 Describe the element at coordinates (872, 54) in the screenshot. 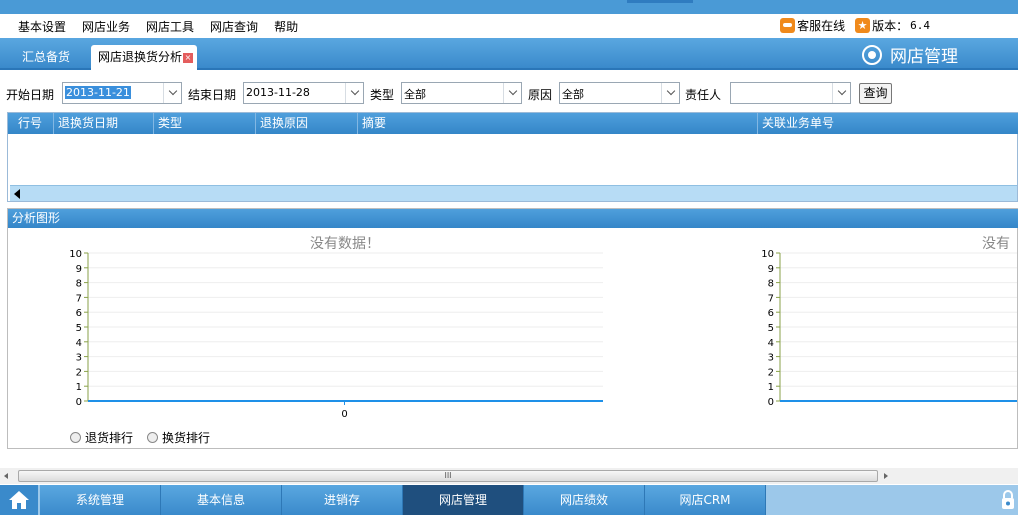

I see `module-logo-icon` at that location.